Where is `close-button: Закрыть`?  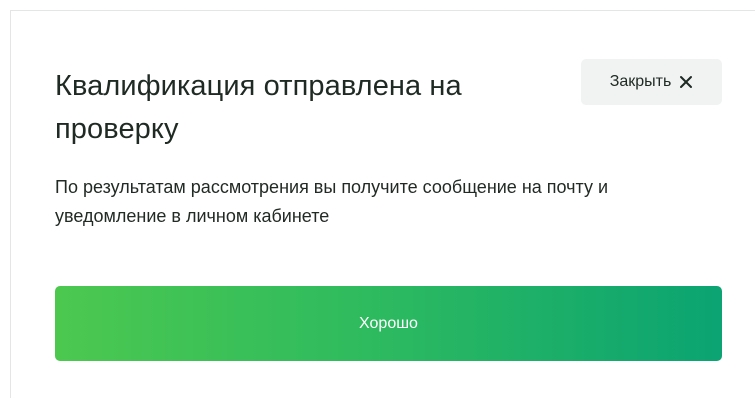
close-button: Закрыть is located at coordinates (651, 82).